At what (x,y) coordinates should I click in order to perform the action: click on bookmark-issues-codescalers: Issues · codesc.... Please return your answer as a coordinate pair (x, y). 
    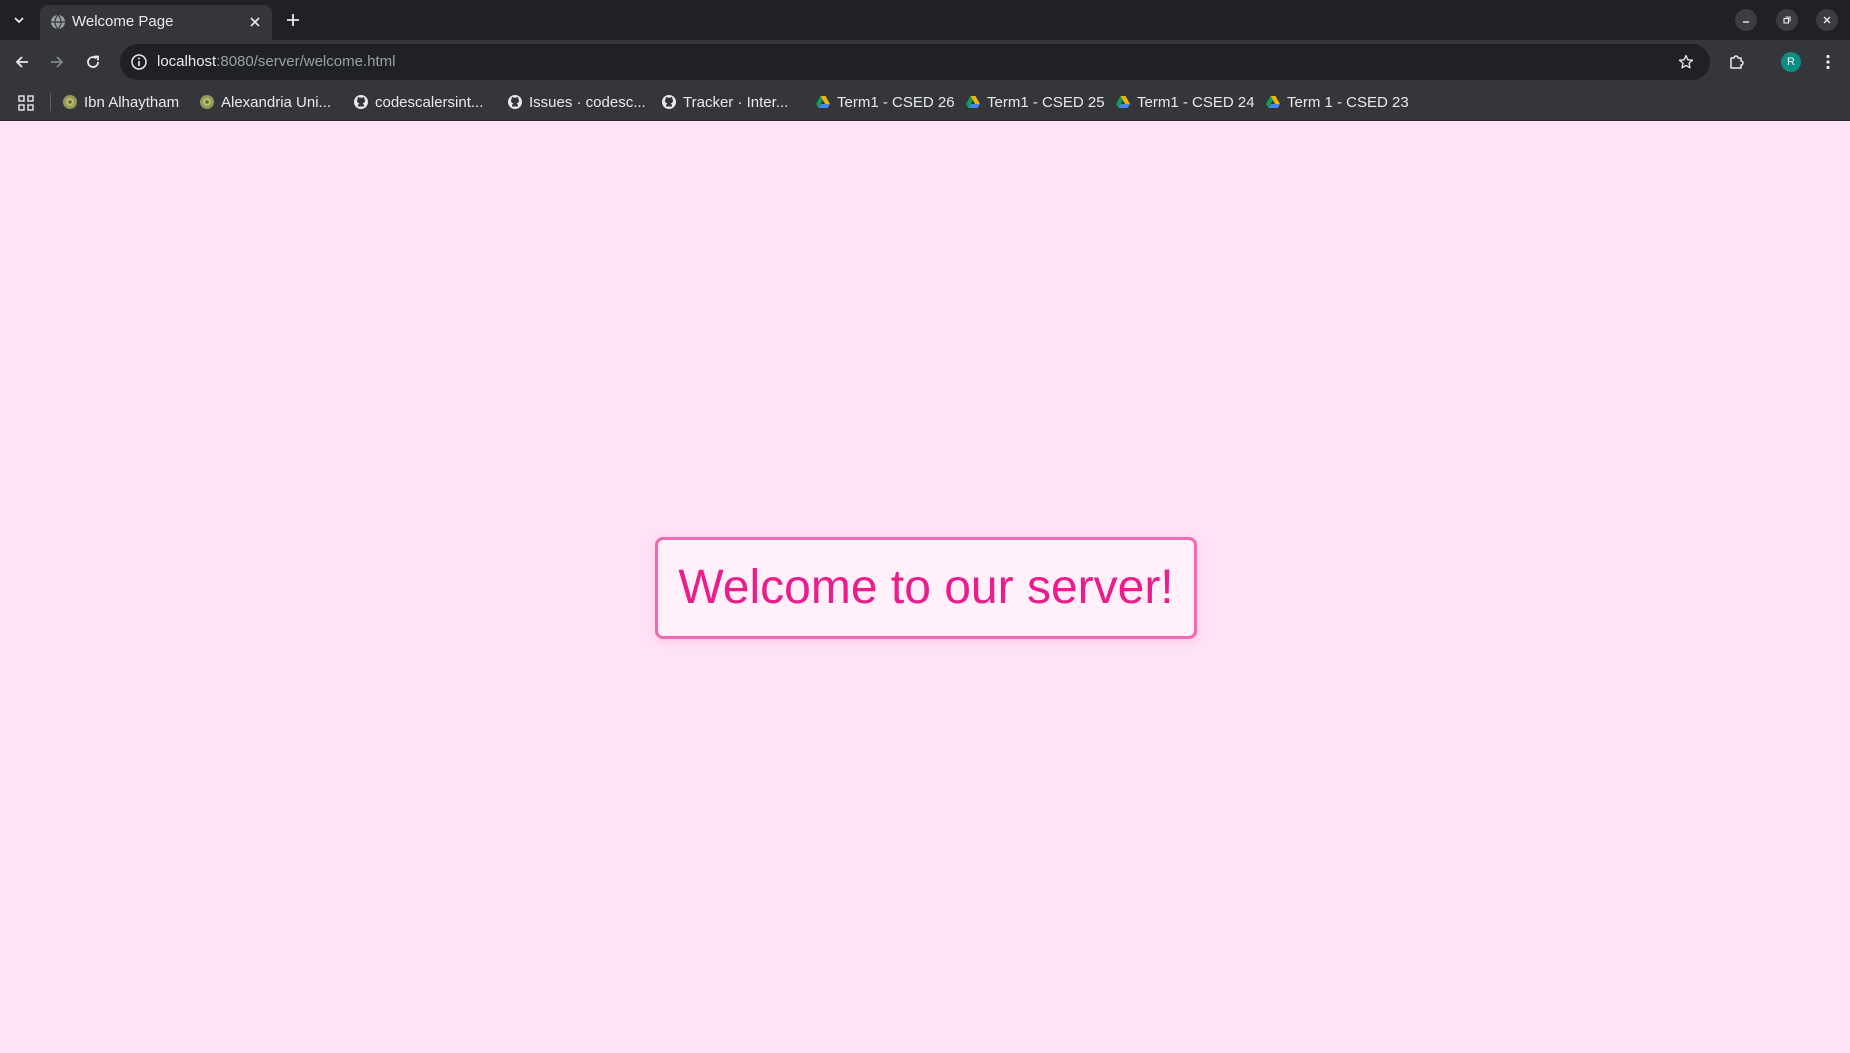
    Looking at the image, I should click on (576, 102).